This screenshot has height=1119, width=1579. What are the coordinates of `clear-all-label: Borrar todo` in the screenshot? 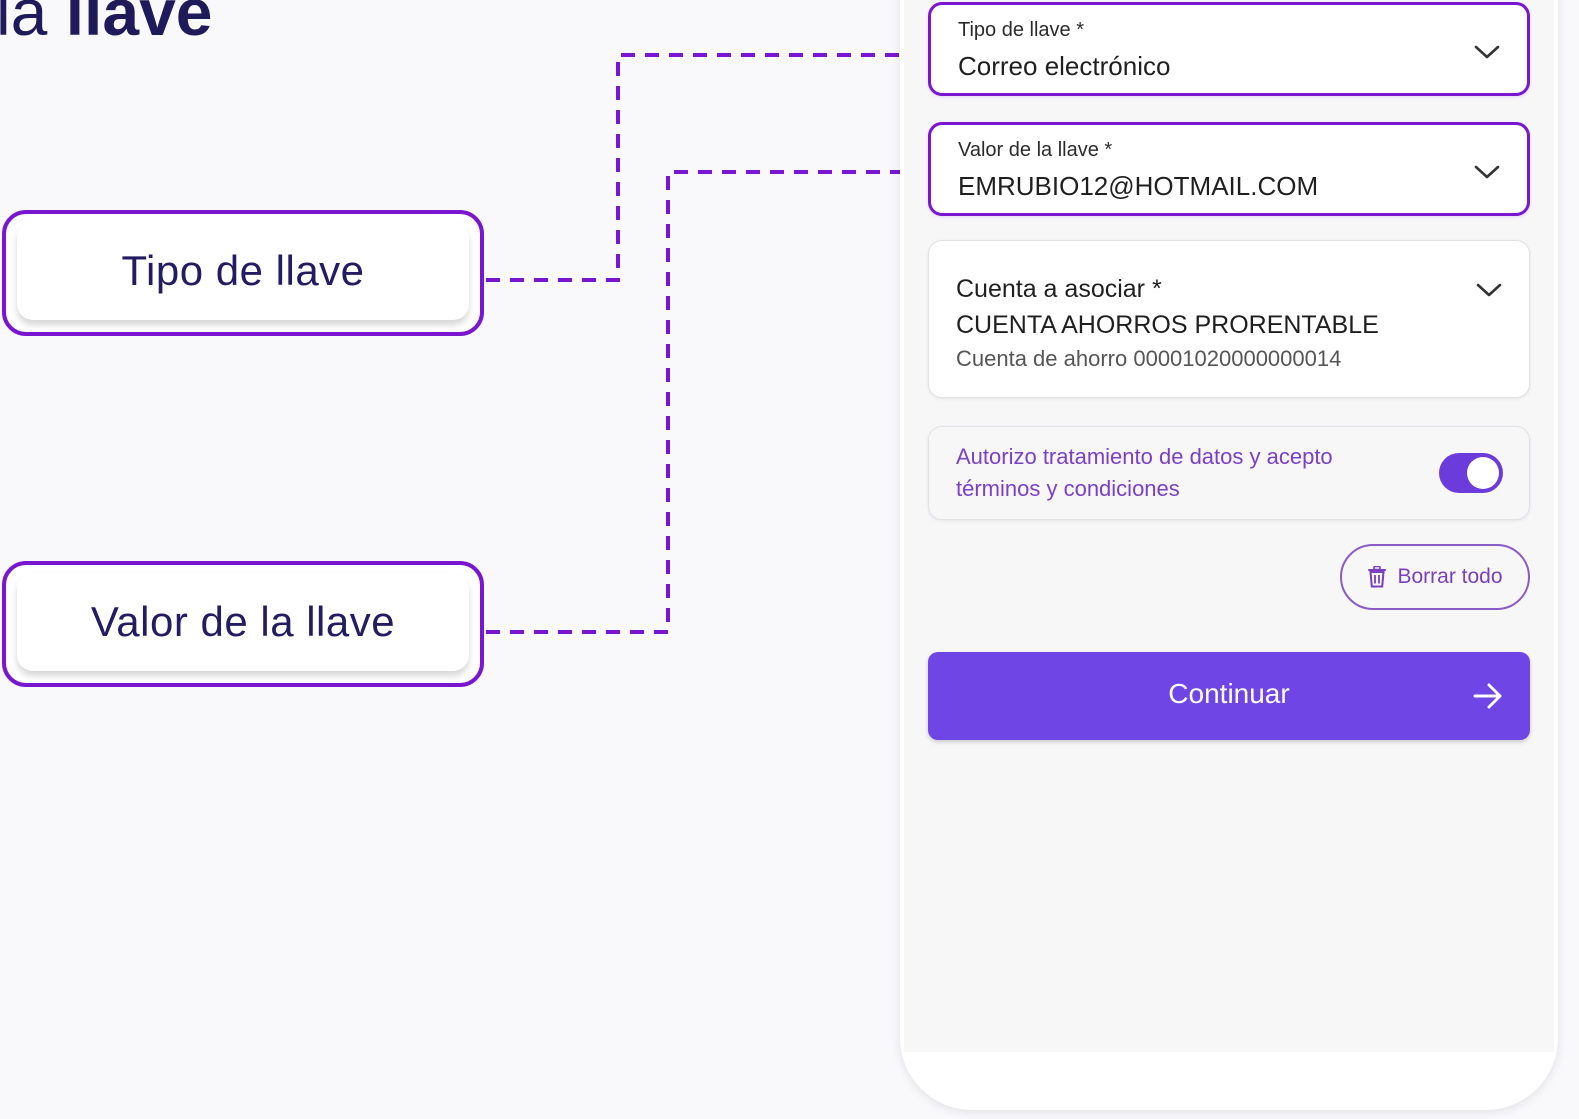 It's located at (1450, 576).